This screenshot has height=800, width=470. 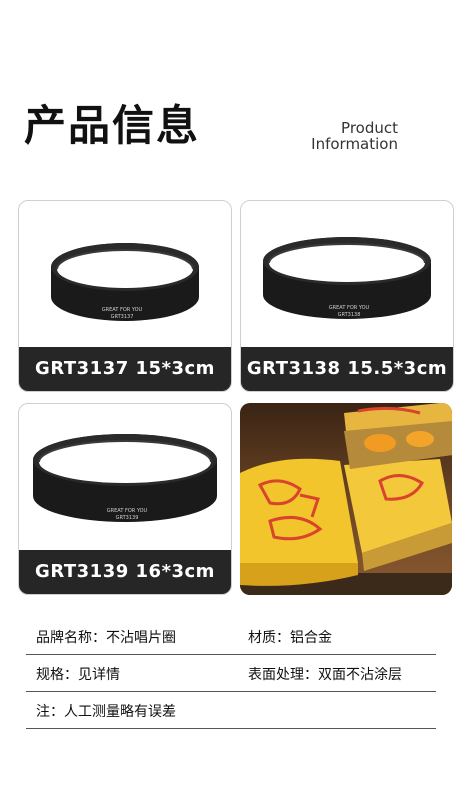 I want to click on product-card-grt3139: GREAT FOR YOU GRT3139 GRT3139 16*3cm, so click(x=125, y=499).